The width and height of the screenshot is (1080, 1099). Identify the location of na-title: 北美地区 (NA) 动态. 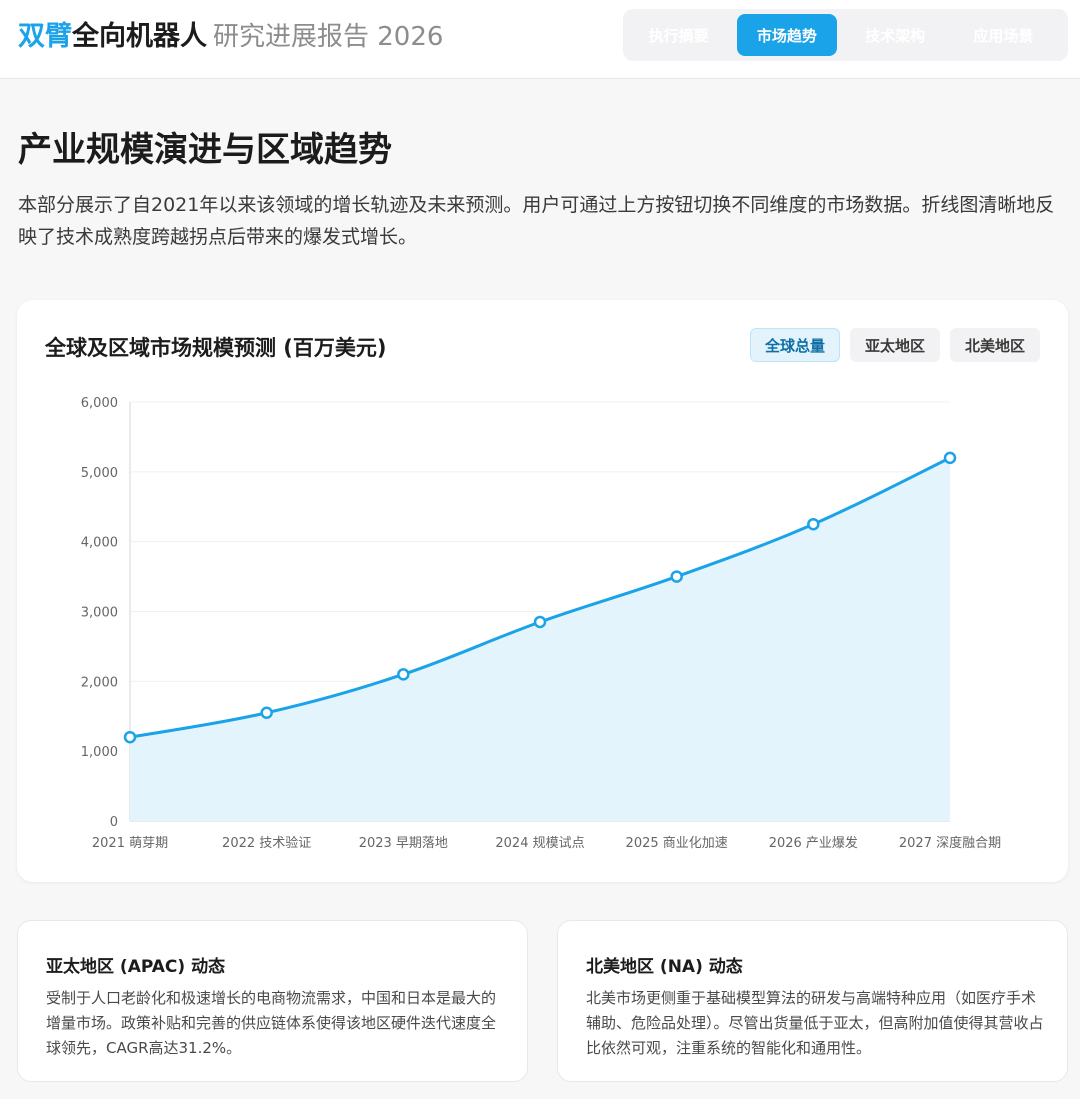
(664, 967).